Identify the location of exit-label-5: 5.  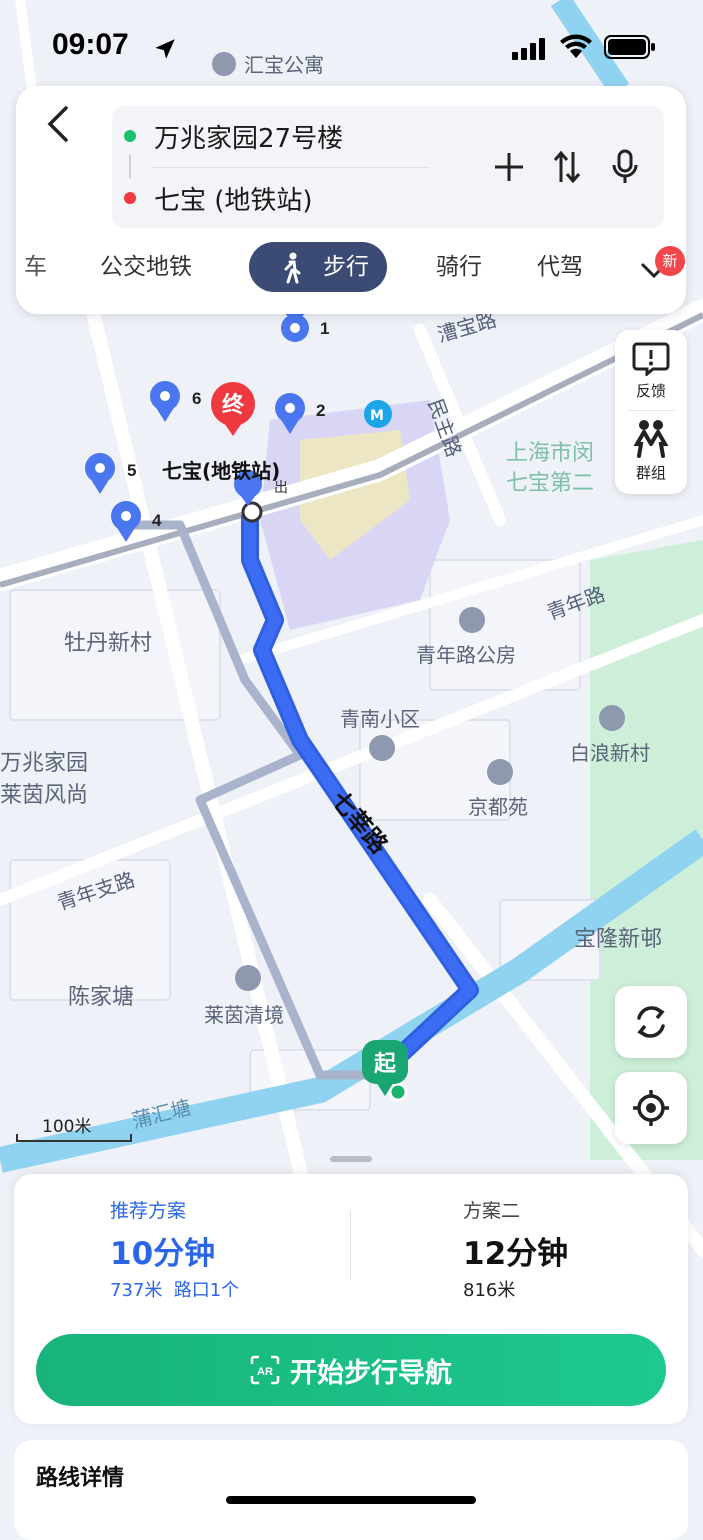
(131, 470).